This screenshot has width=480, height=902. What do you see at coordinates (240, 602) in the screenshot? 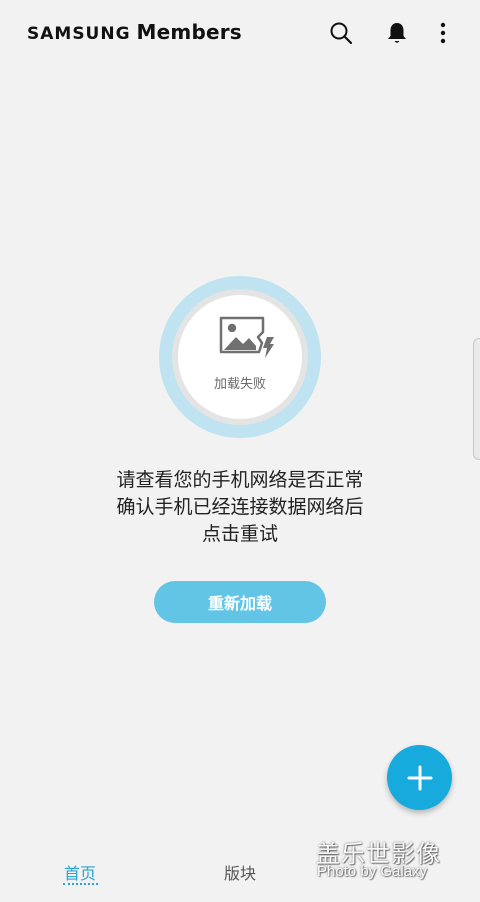
I see `reload-button: 重新加载` at bounding box center [240, 602].